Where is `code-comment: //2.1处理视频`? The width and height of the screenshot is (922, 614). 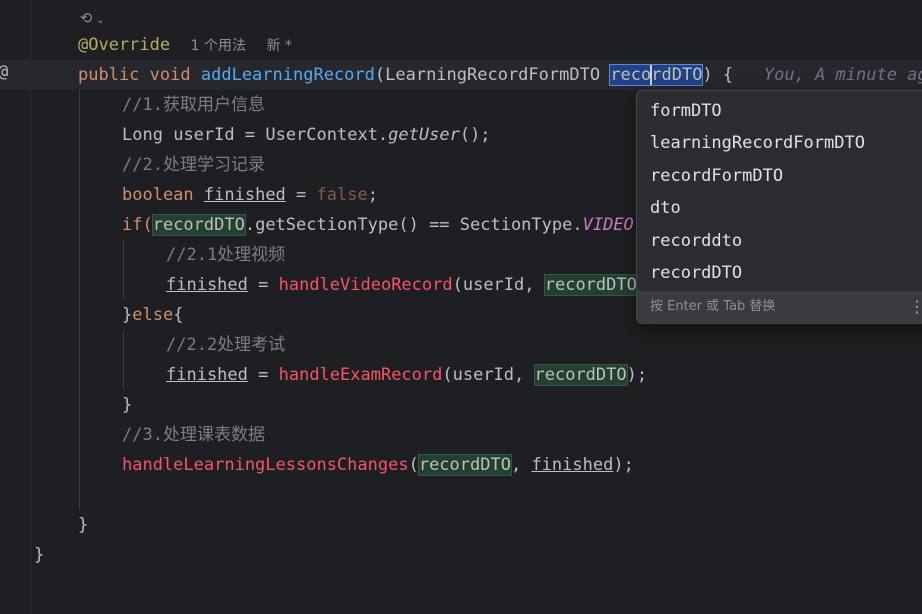 code-comment: //2.1处理视频 is located at coordinates (142, 255).